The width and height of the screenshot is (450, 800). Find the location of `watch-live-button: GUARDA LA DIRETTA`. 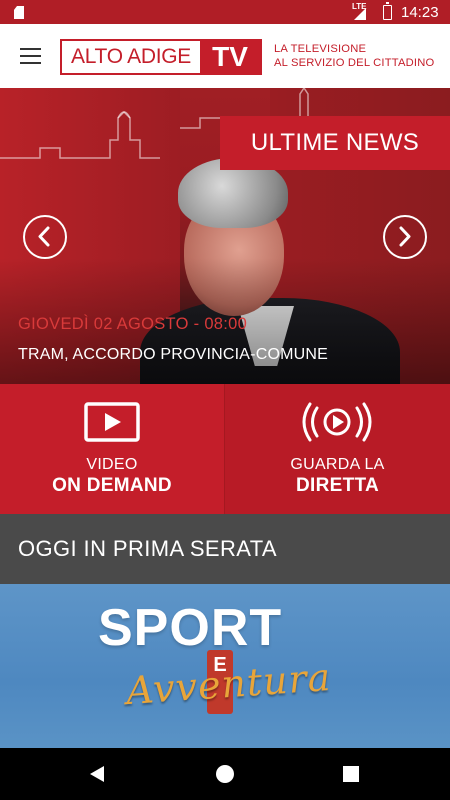

watch-live-button: GUARDA LA DIRETTA is located at coordinates (337, 449).